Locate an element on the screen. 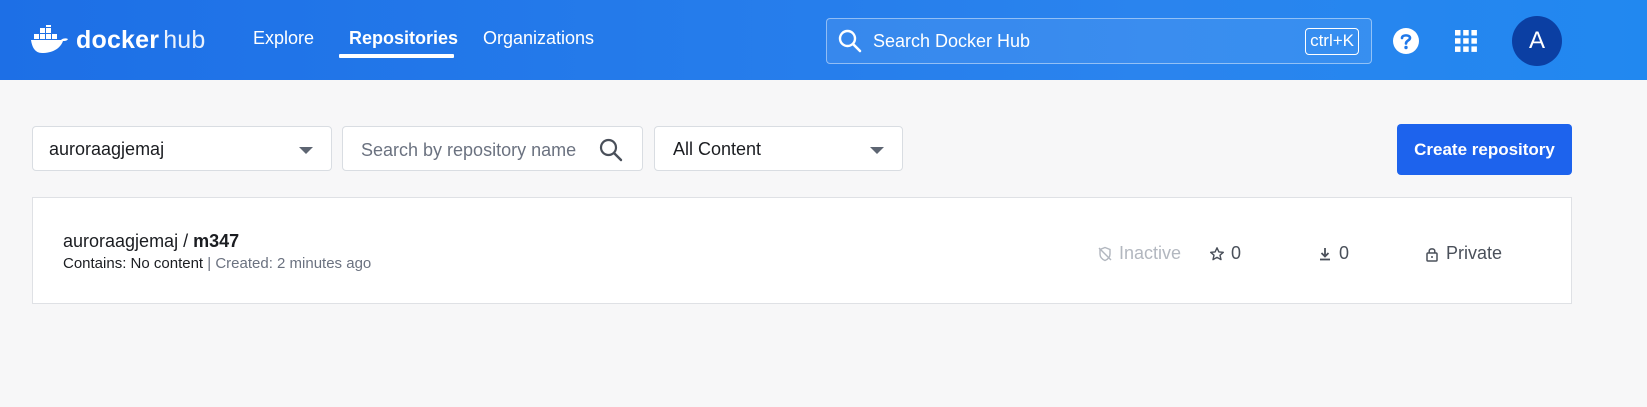 This screenshot has width=1647, height=407. global-search: ctrl+K is located at coordinates (1099, 41).